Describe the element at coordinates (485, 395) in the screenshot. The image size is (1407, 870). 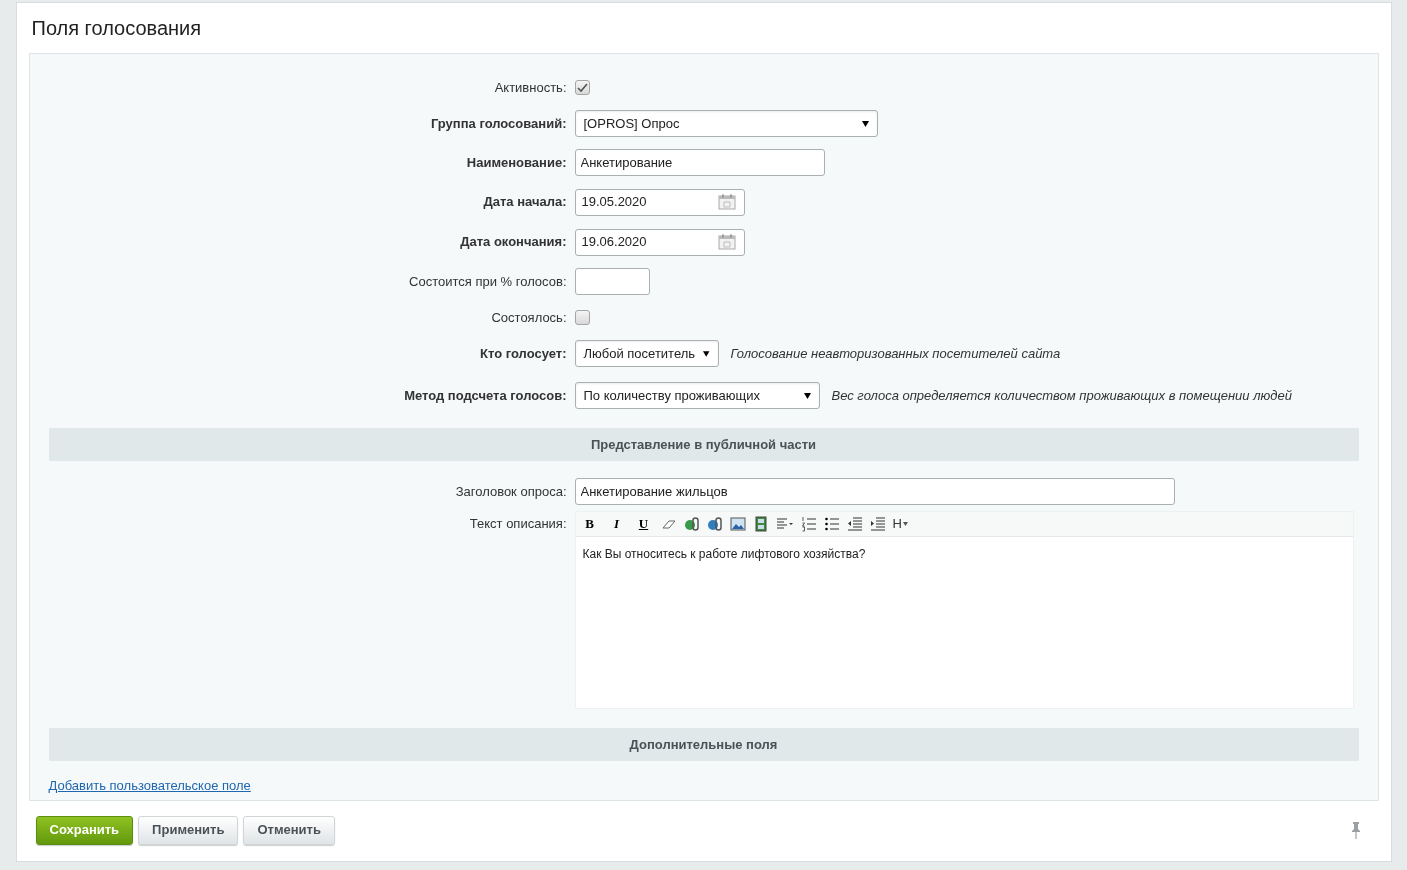
I see `field-label: Метод подсчета голосов:` at that location.